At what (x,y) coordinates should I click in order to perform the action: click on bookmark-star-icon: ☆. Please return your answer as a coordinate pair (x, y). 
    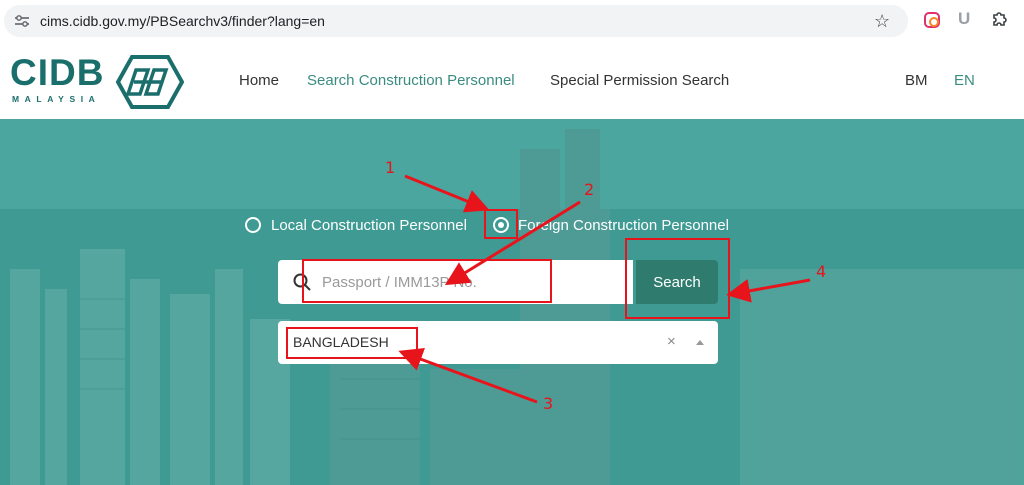
    Looking at the image, I should click on (882, 21).